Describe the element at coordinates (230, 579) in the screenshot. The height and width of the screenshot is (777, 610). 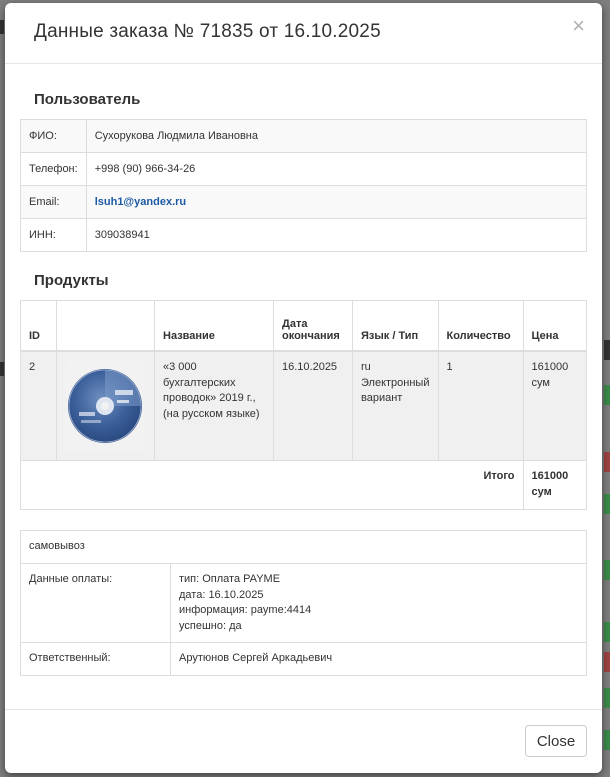
I see `payment-type: тип: Оплата PAYME` at that location.